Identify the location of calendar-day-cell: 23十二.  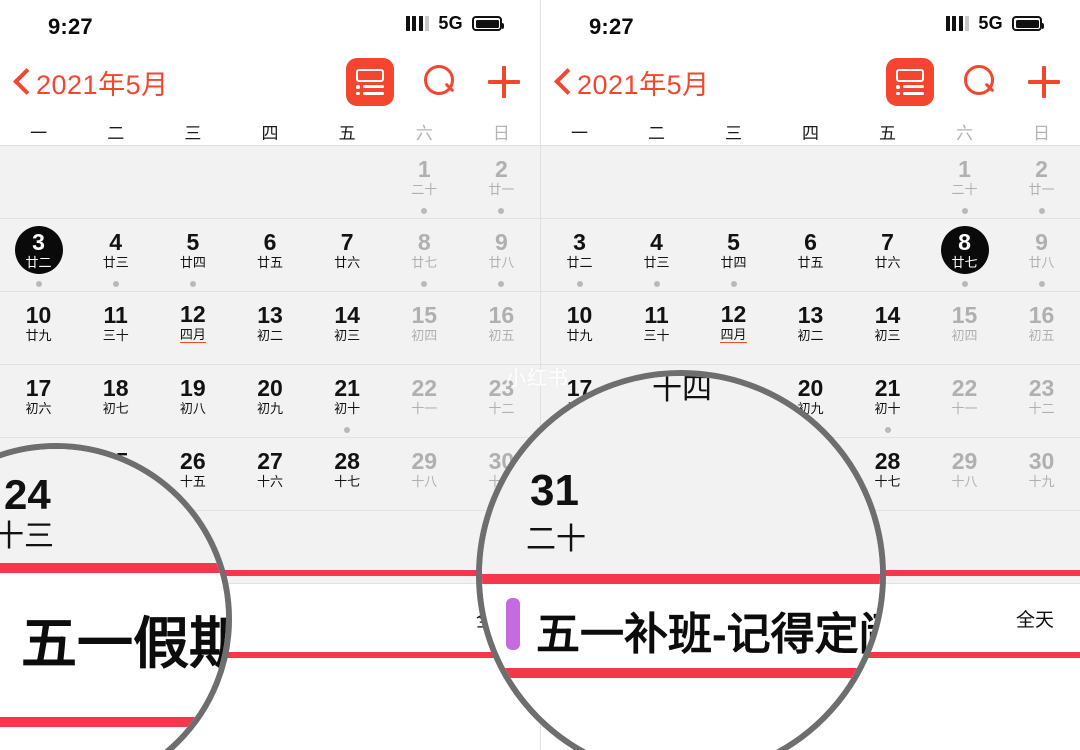
(1041, 401).